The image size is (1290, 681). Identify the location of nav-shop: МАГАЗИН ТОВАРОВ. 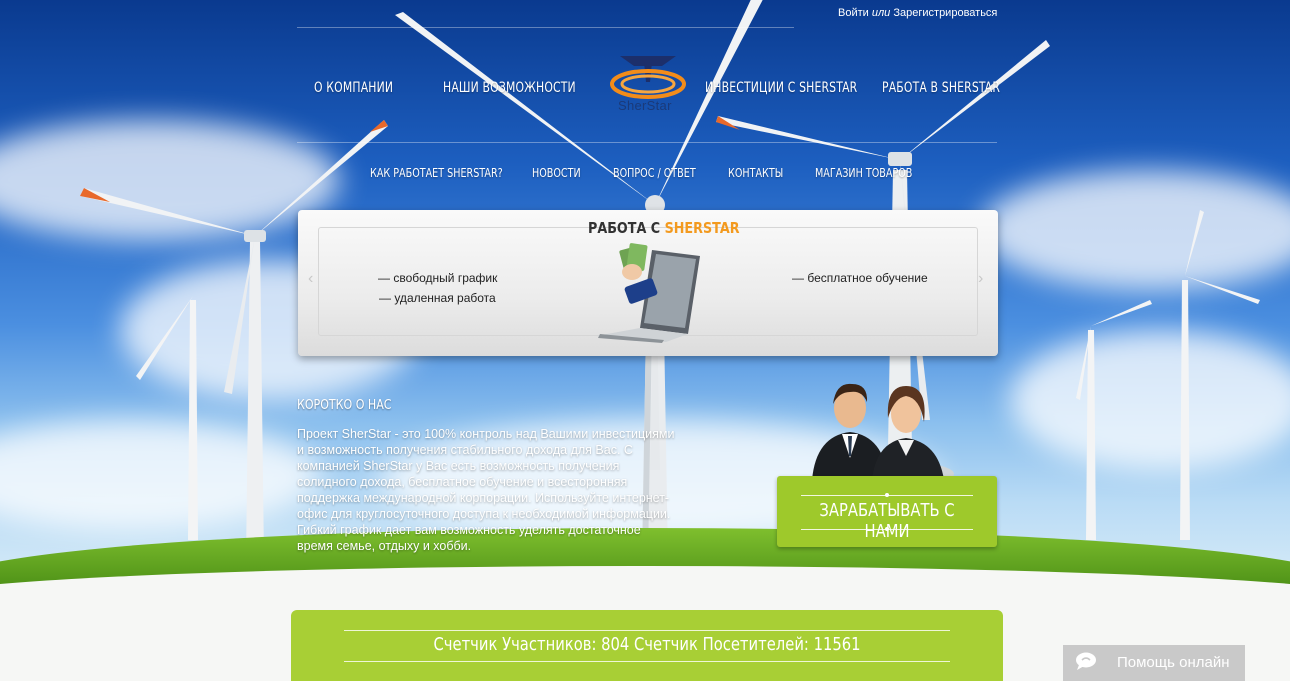
(863, 173).